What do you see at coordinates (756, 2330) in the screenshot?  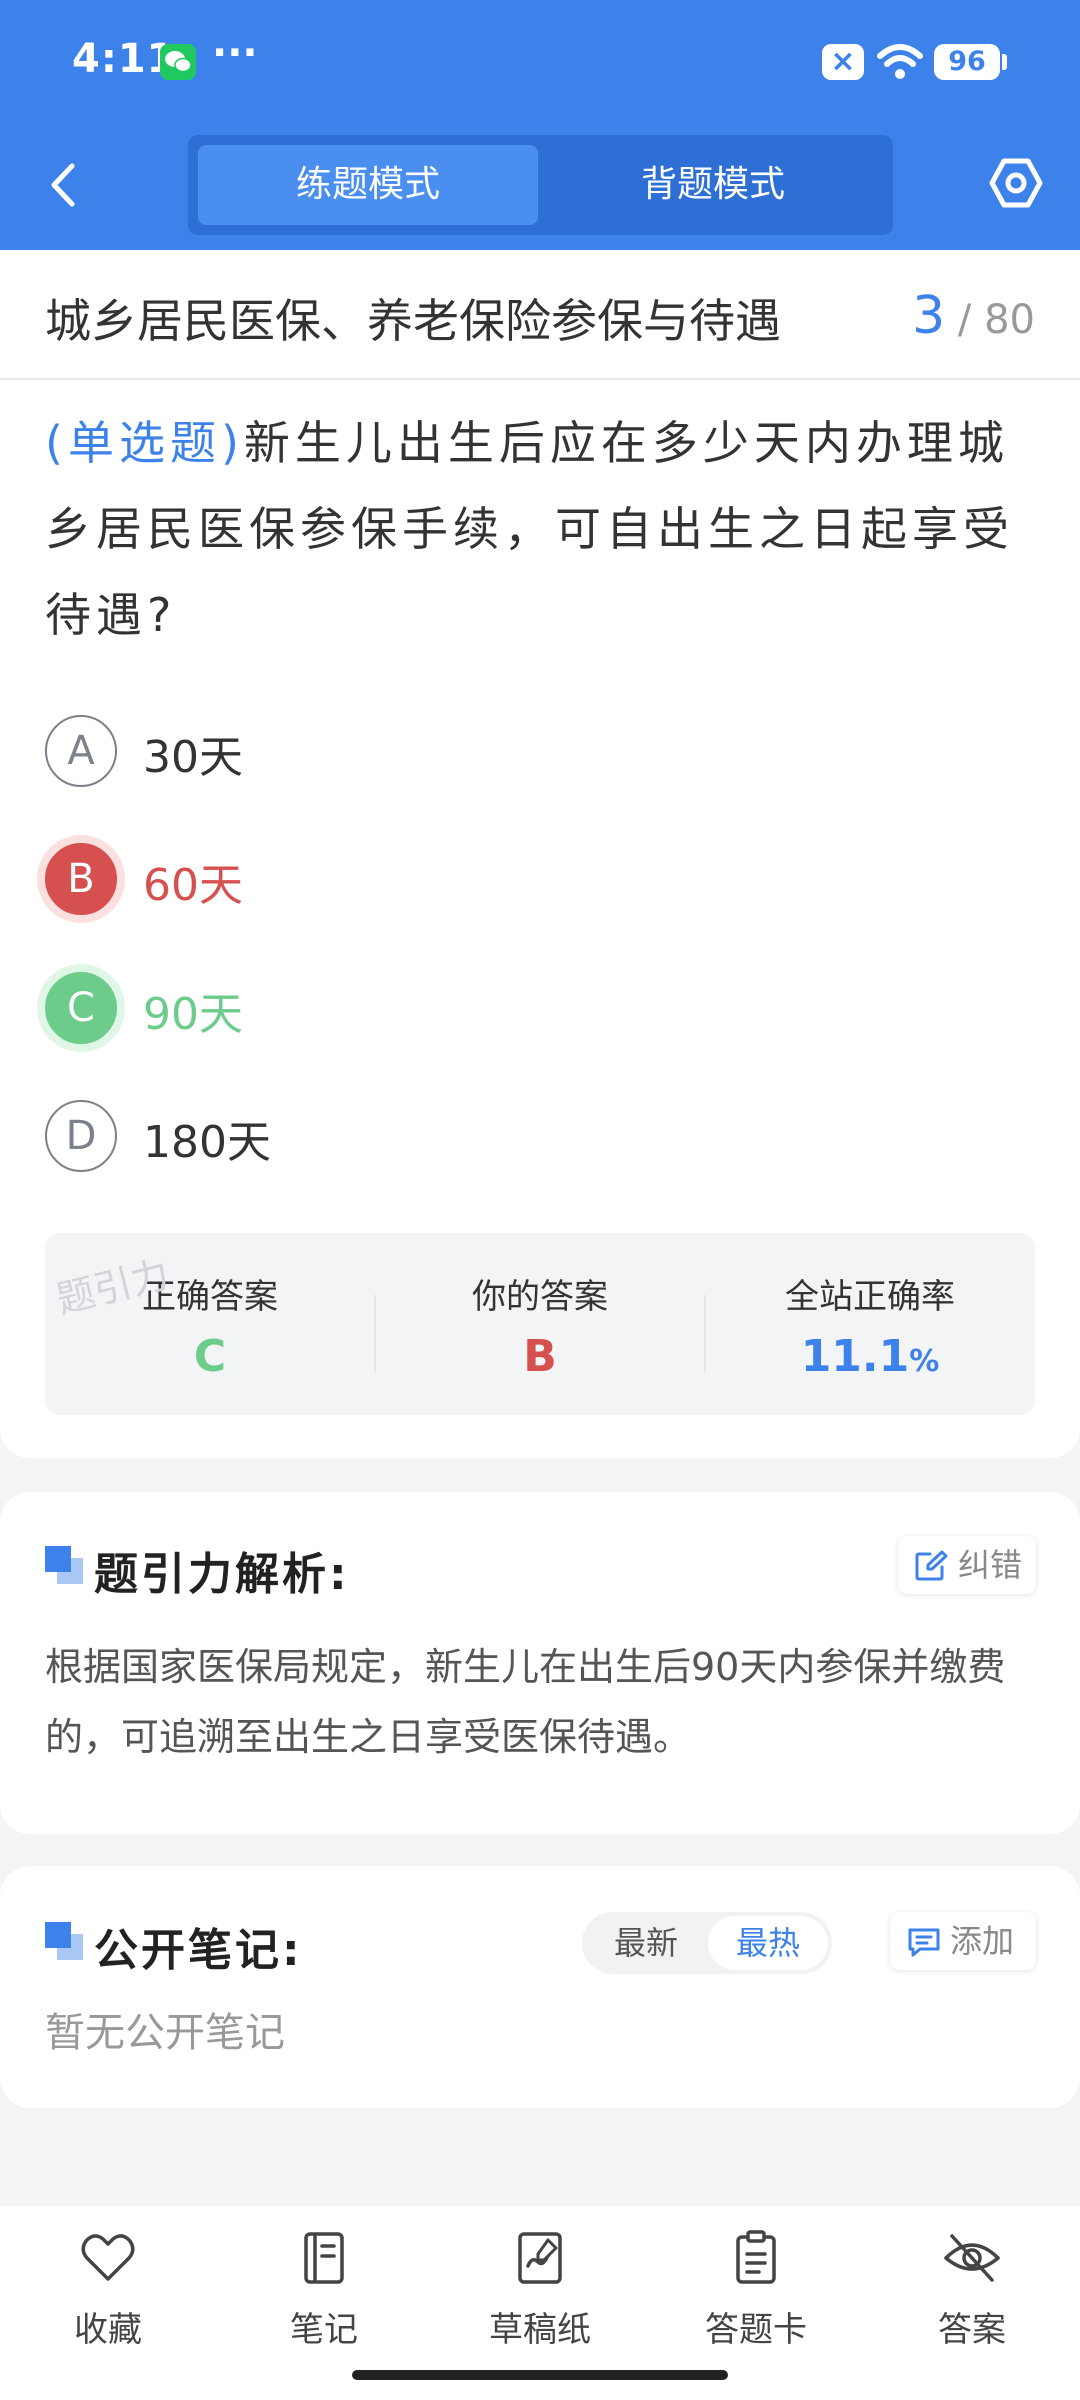 I see `nav-label: 答题卡` at bounding box center [756, 2330].